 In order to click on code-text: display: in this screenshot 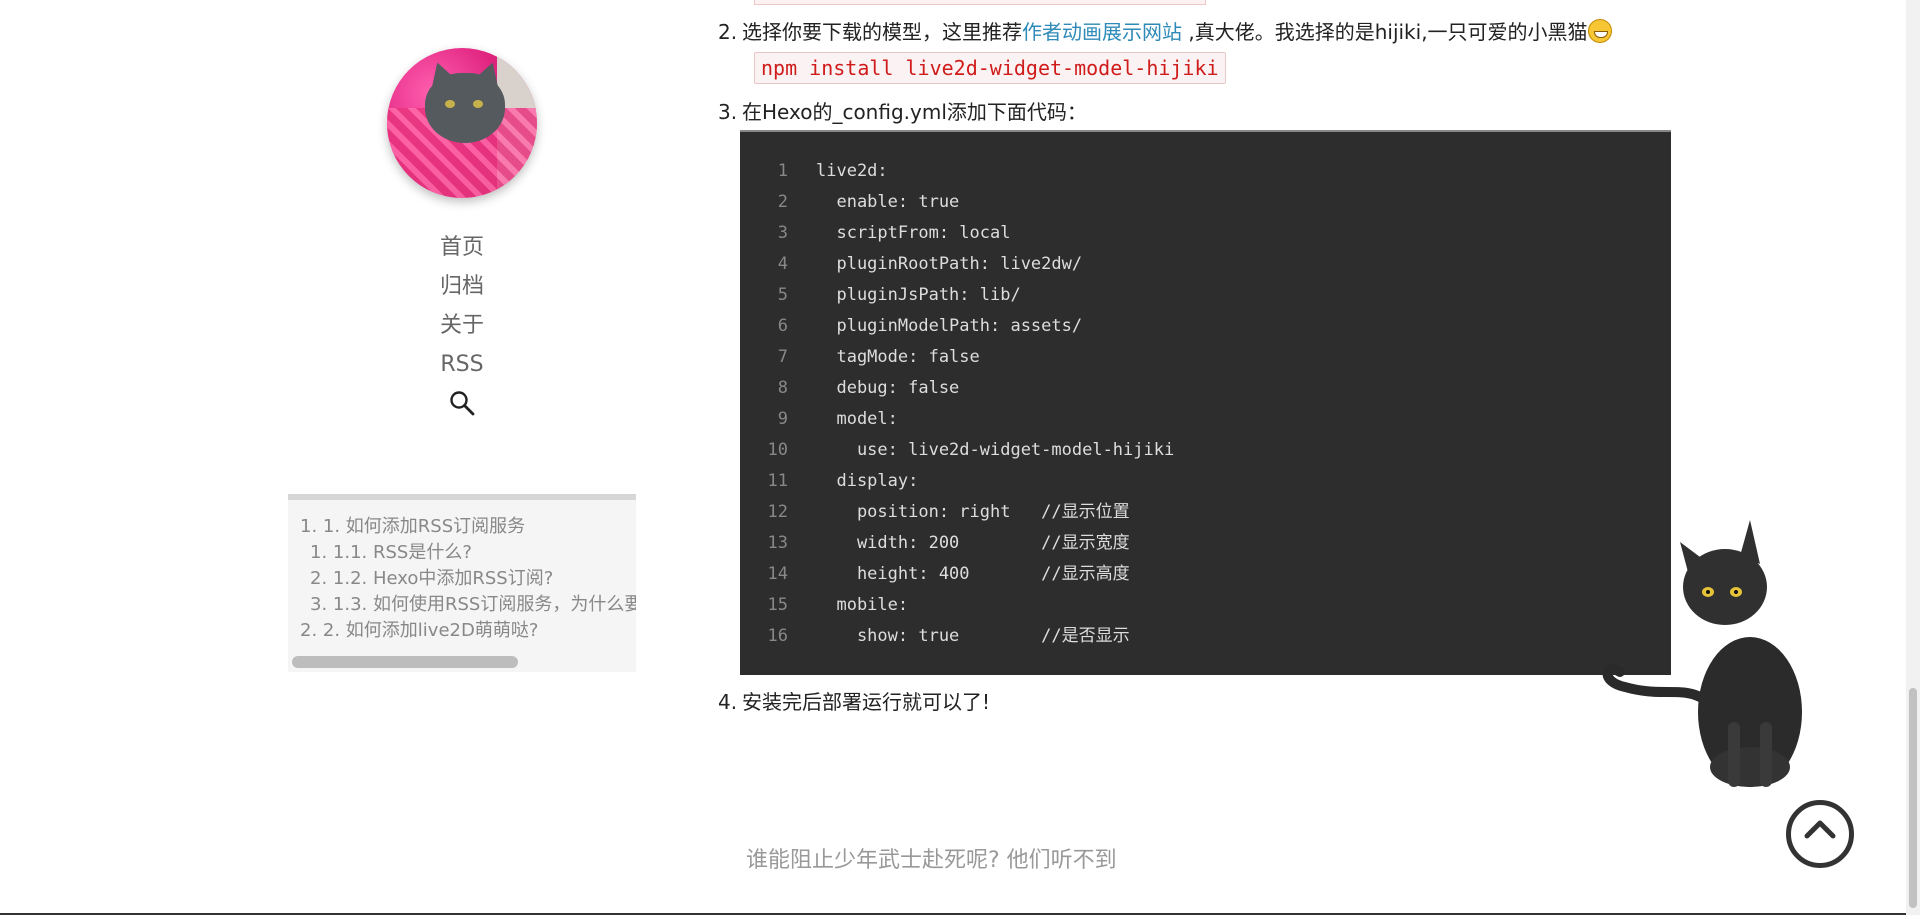, I will do `click(867, 481)`.